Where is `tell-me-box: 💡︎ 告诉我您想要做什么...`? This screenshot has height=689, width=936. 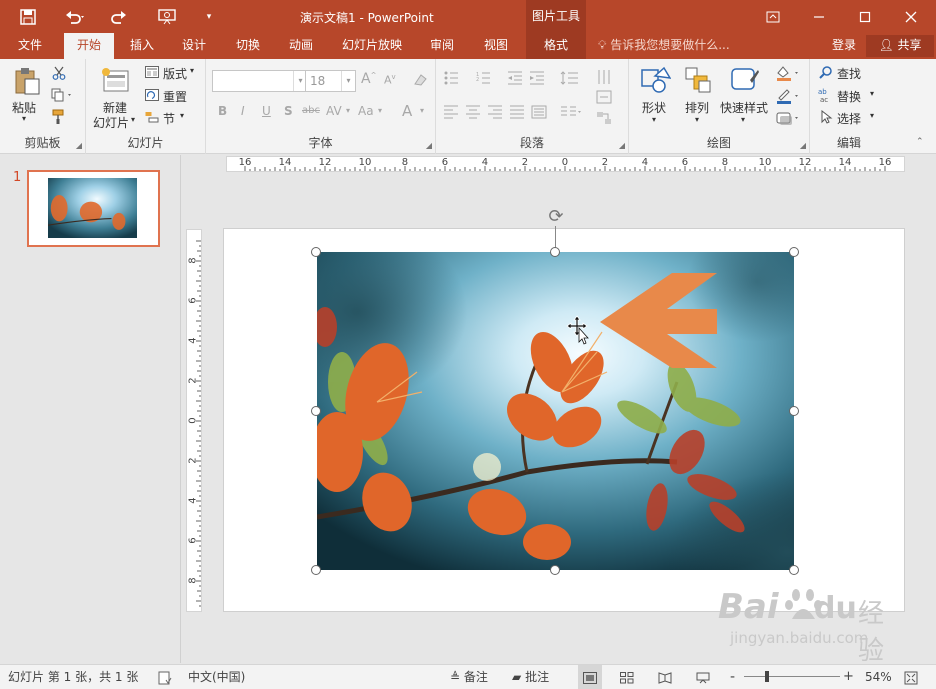
tell-me-box: 💡︎ 告诉我您想要做什么... is located at coordinates (664, 46).